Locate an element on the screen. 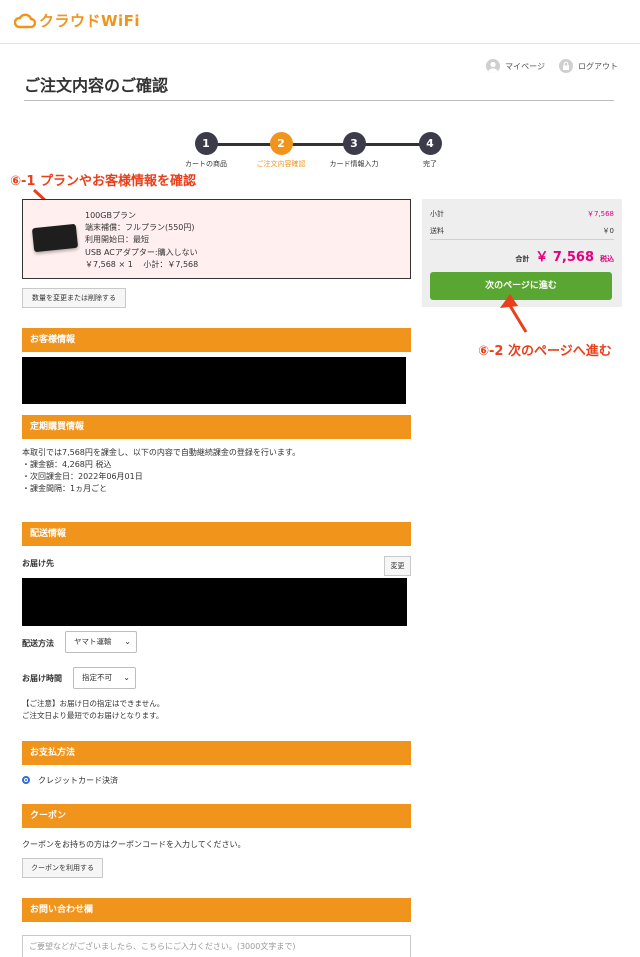 The image size is (640, 957). apply-coupon-button: クーポンを利用する is located at coordinates (62, 868).